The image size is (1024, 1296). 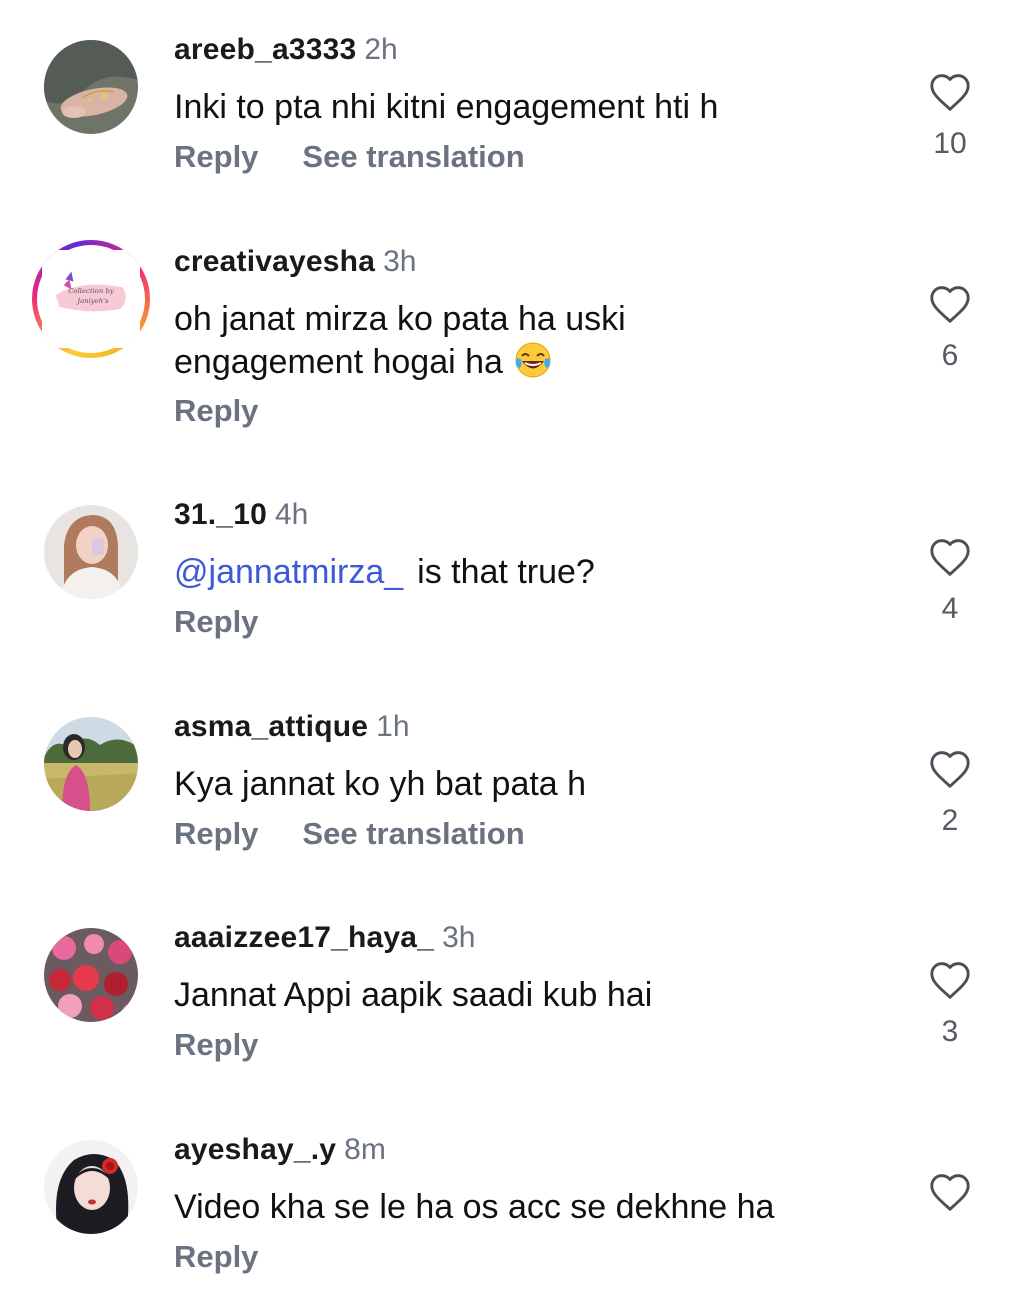 I want to click on comment-text: Kya jannat ko yh bat pata h, so click(x=380, y=784).